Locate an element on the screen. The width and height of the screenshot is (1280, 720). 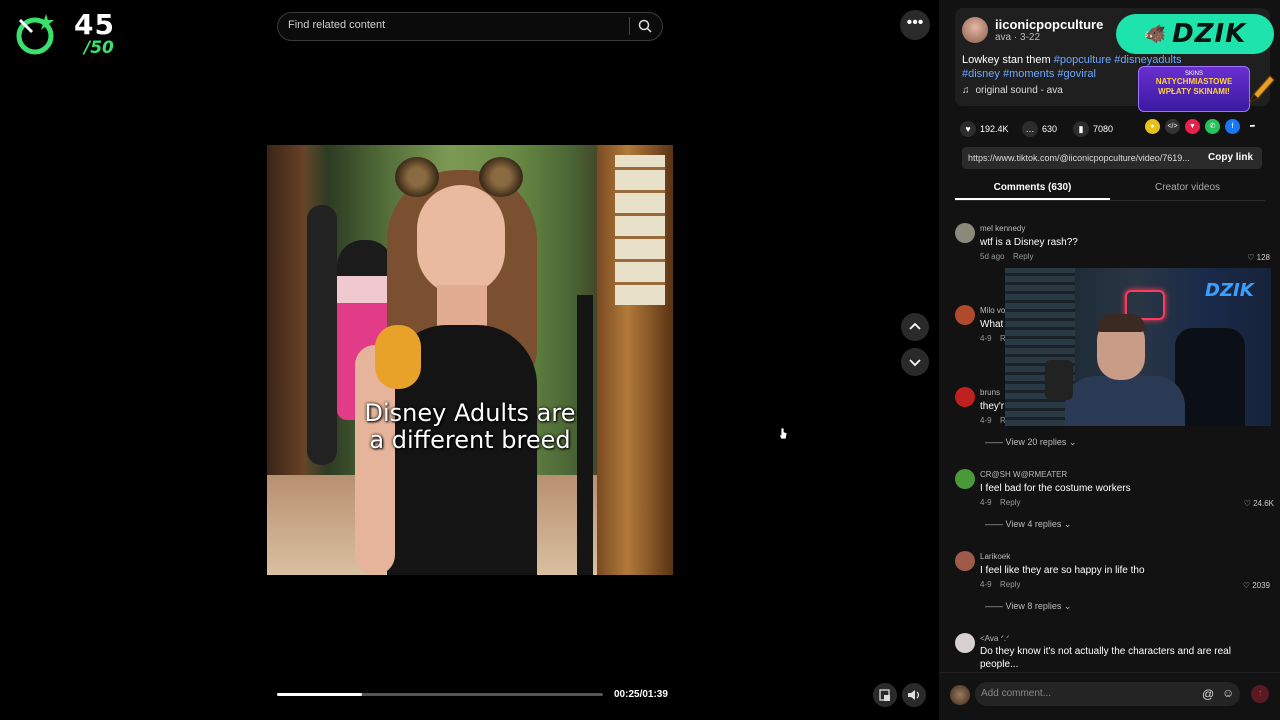
view-replies-label: View 4 replies is located at coordinates (1033, 524).